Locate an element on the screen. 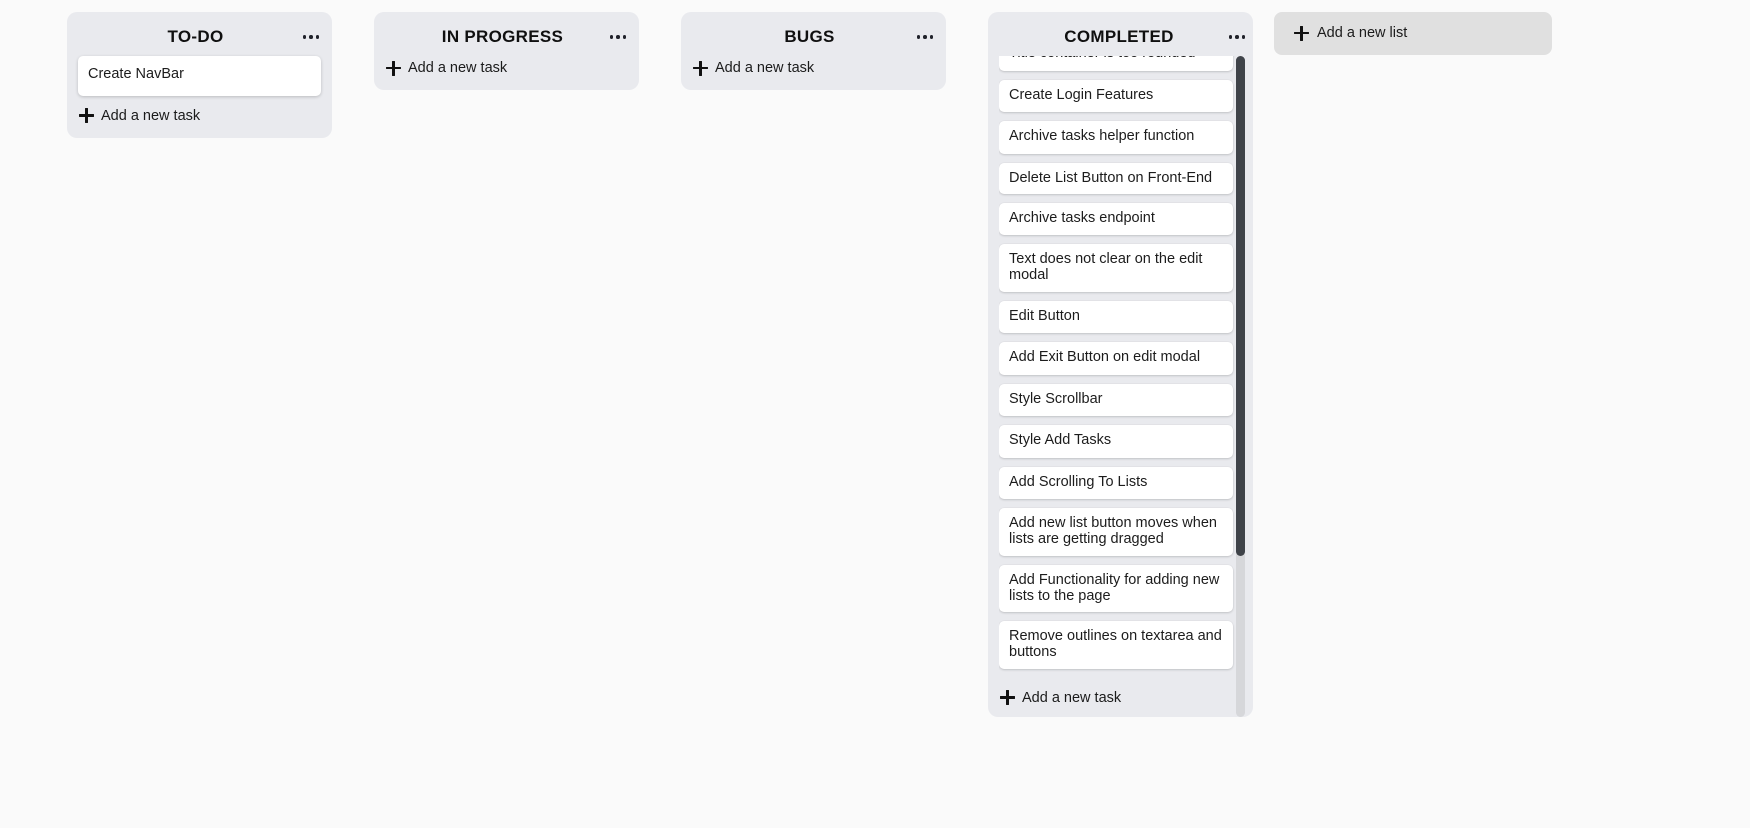 This screenshot has width=1750, height=828. task-card-text: Create Login Features is located at coordinates (1081, 94).